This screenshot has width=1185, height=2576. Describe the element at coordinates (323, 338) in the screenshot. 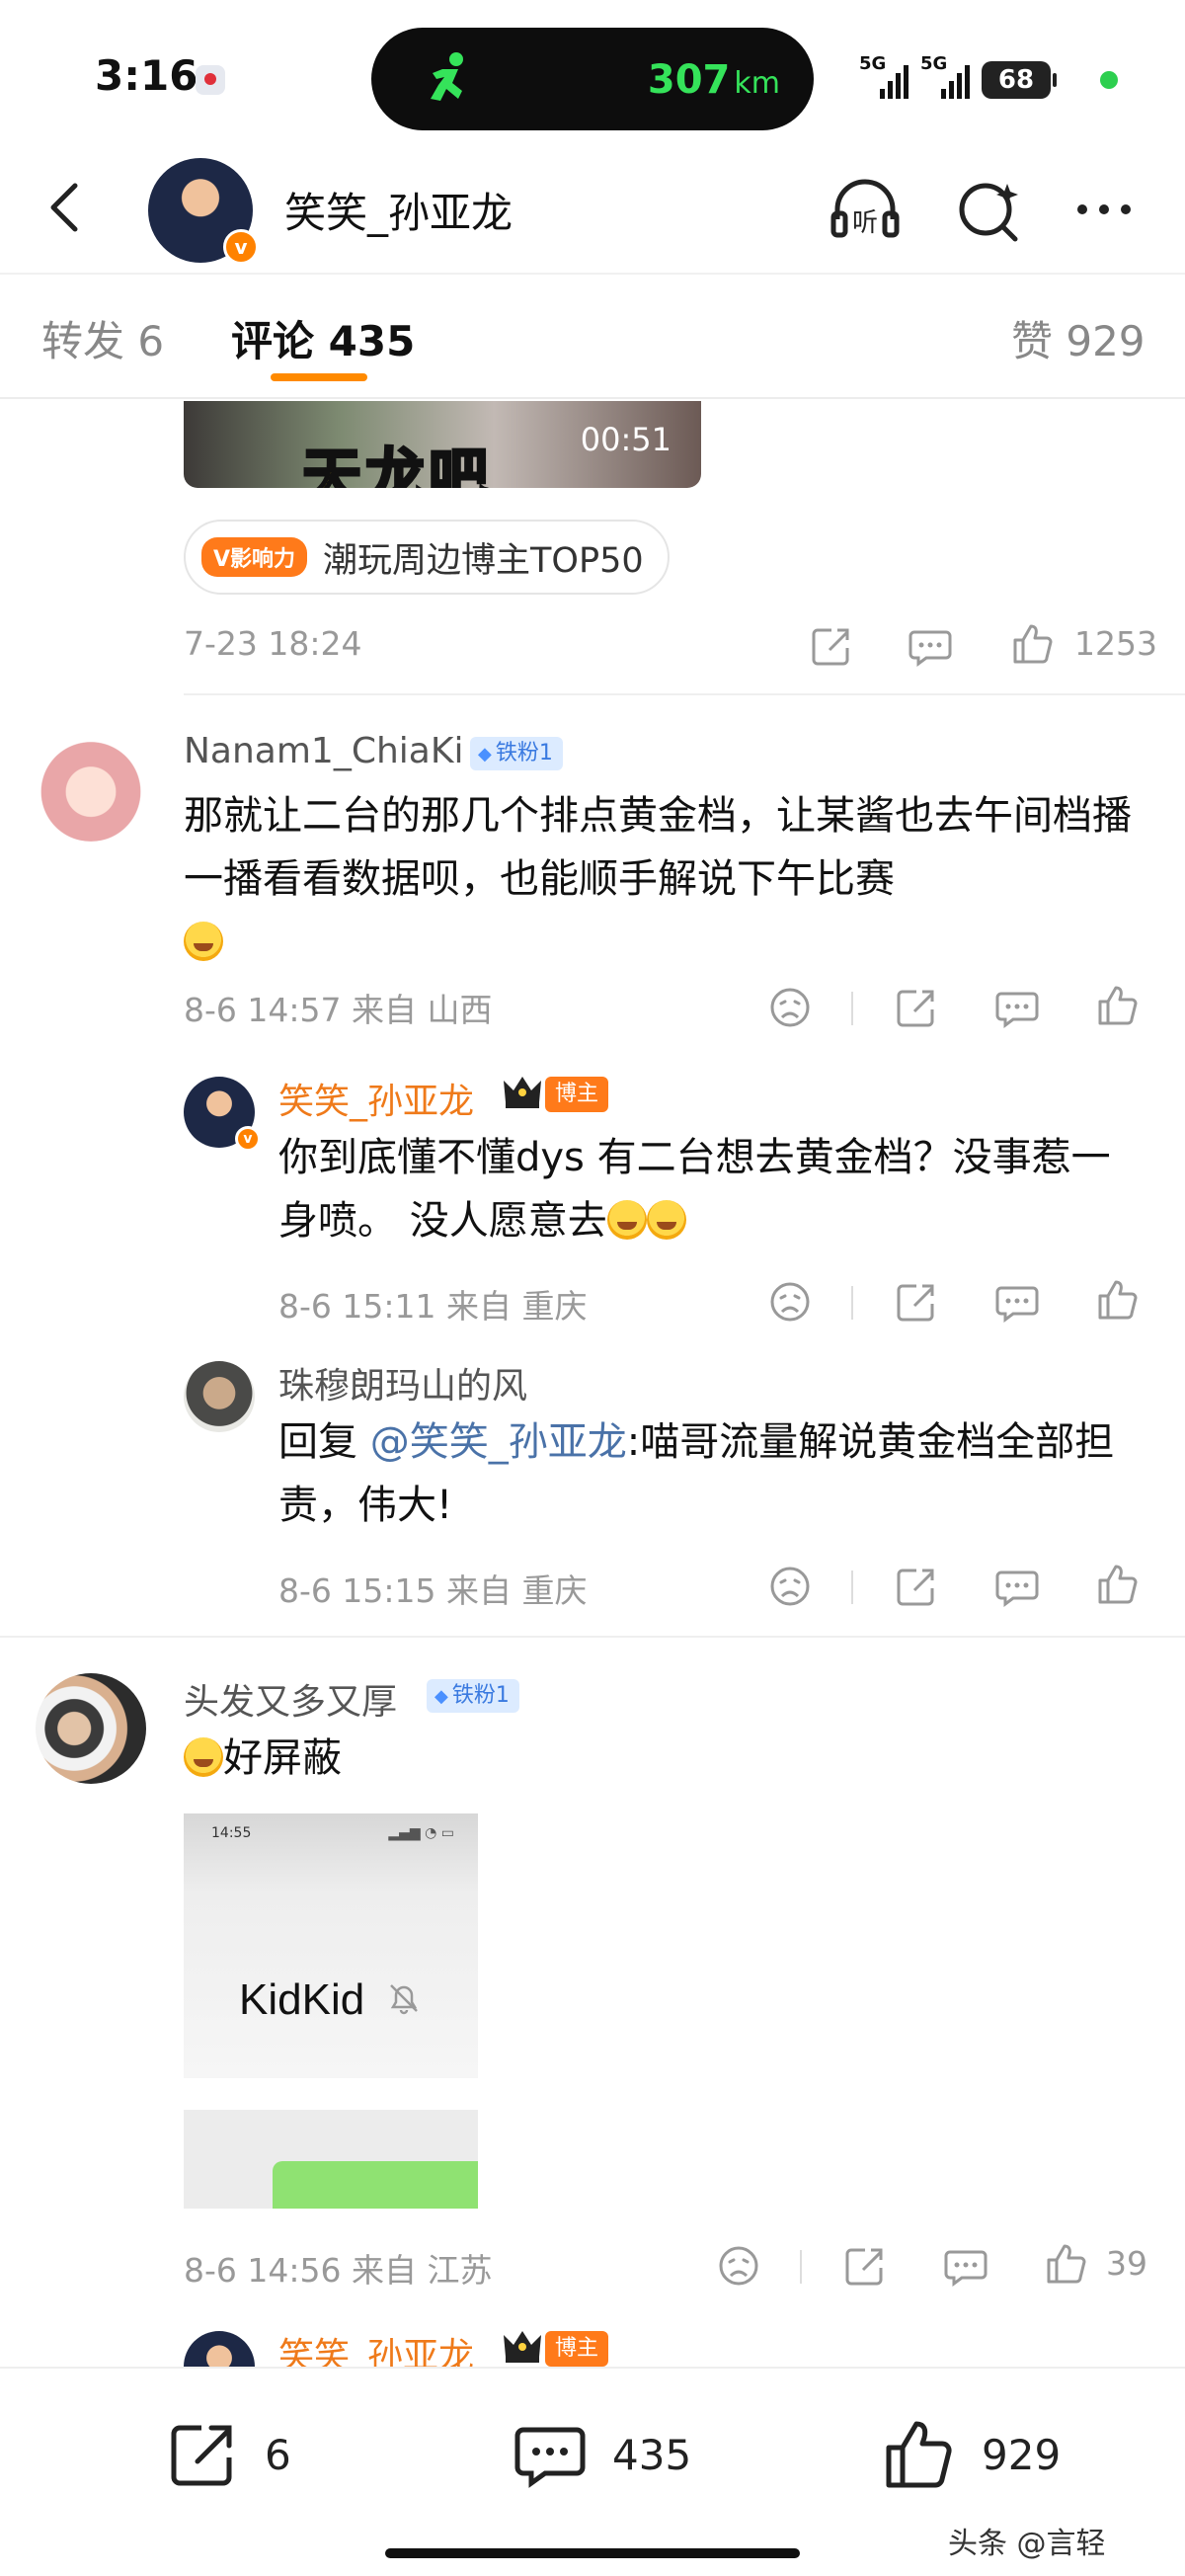

I see `tab-comments: 评论 435` at that location.